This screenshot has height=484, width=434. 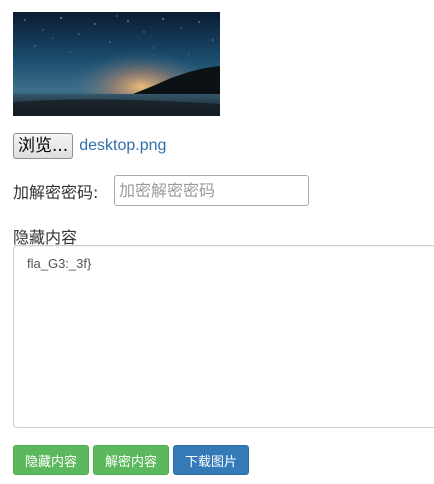 I want to click on password-row: 加解密密码:, so click(x=161, y=190).